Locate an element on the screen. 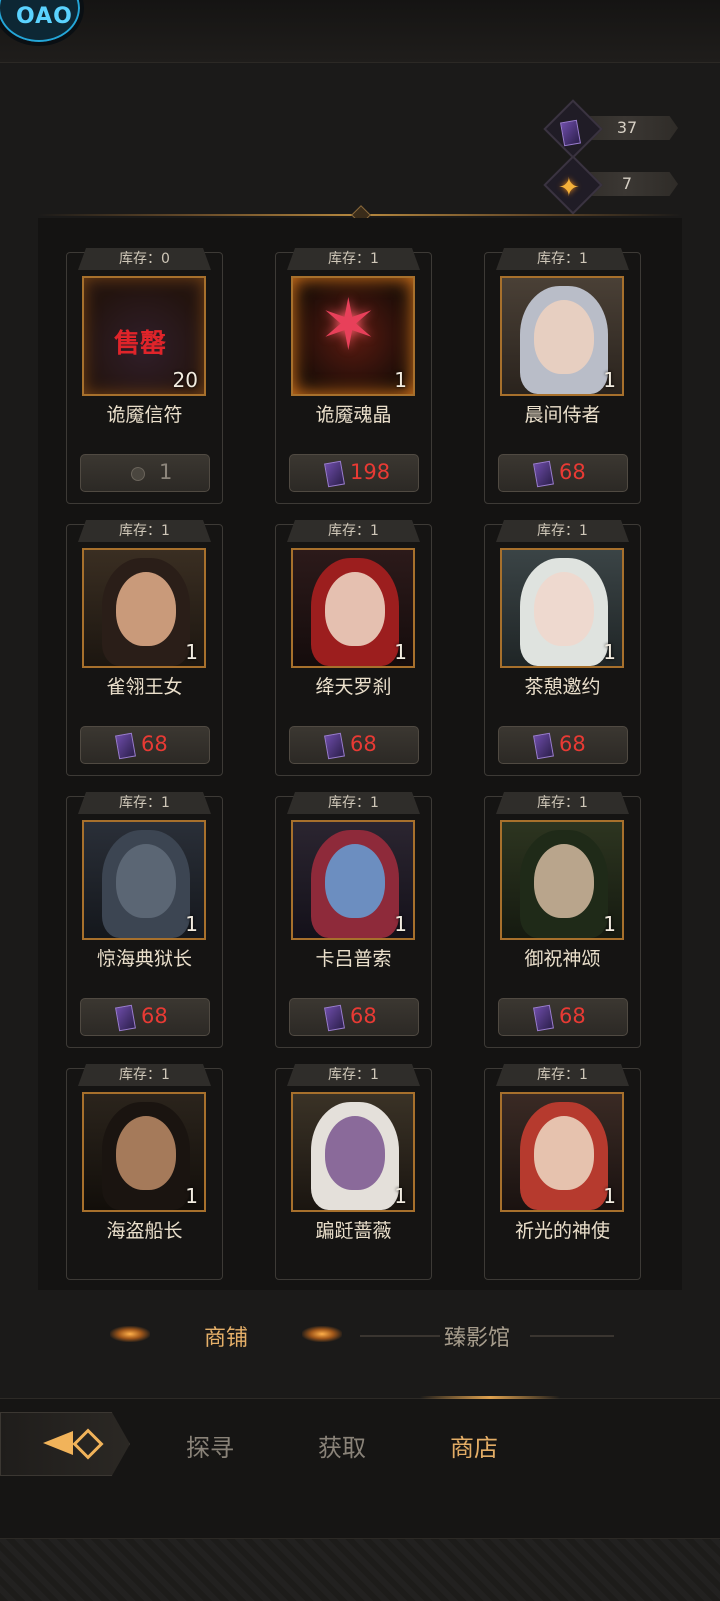 The height and width of the screenshot is (1601, 720). item-stock-label: 库存：0 is located at coordinates (144, 259).